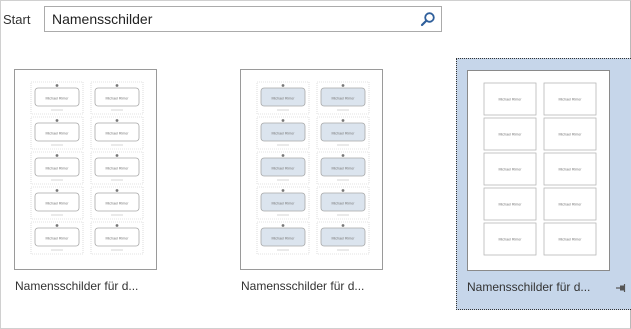 The height and width of the screenshot is (329, 631). Describe the element at coordinates (227, 19) in the screenshot. I see `search-input` at that location.